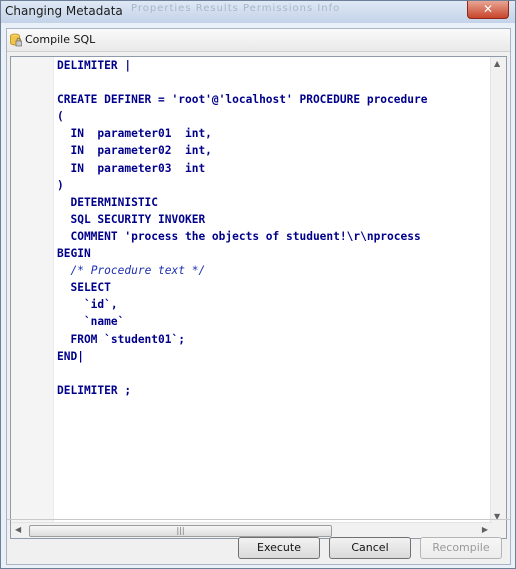 The height and width of the screenshot is (569, 516). I want to click on footer-divider, so click(258, 519).